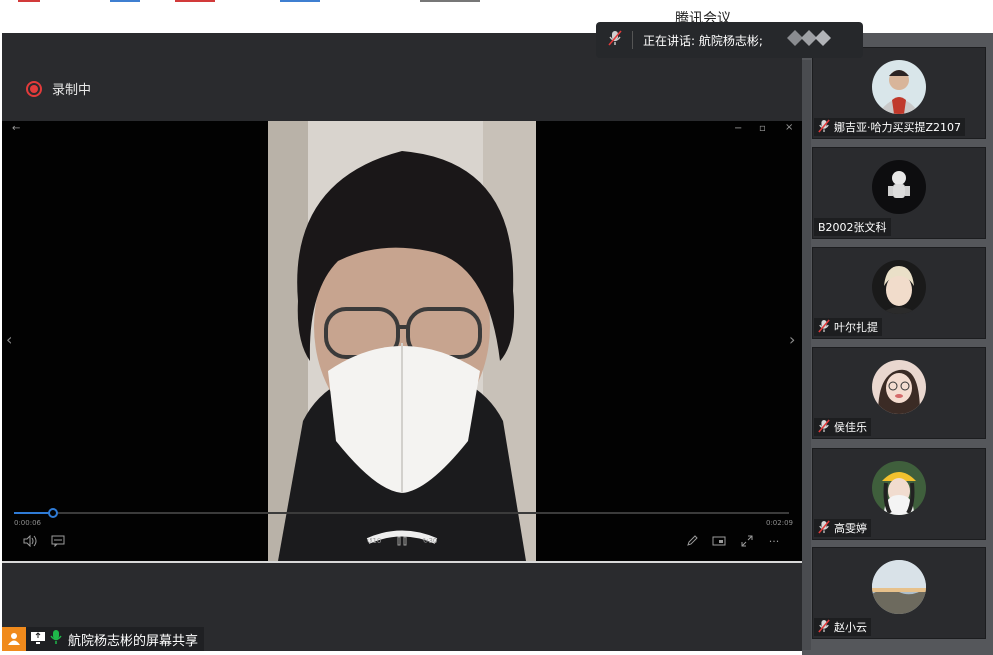  Describe the element at coordinates (56, 639) in the screenshot. I see `microphone-active-icon` at that location.